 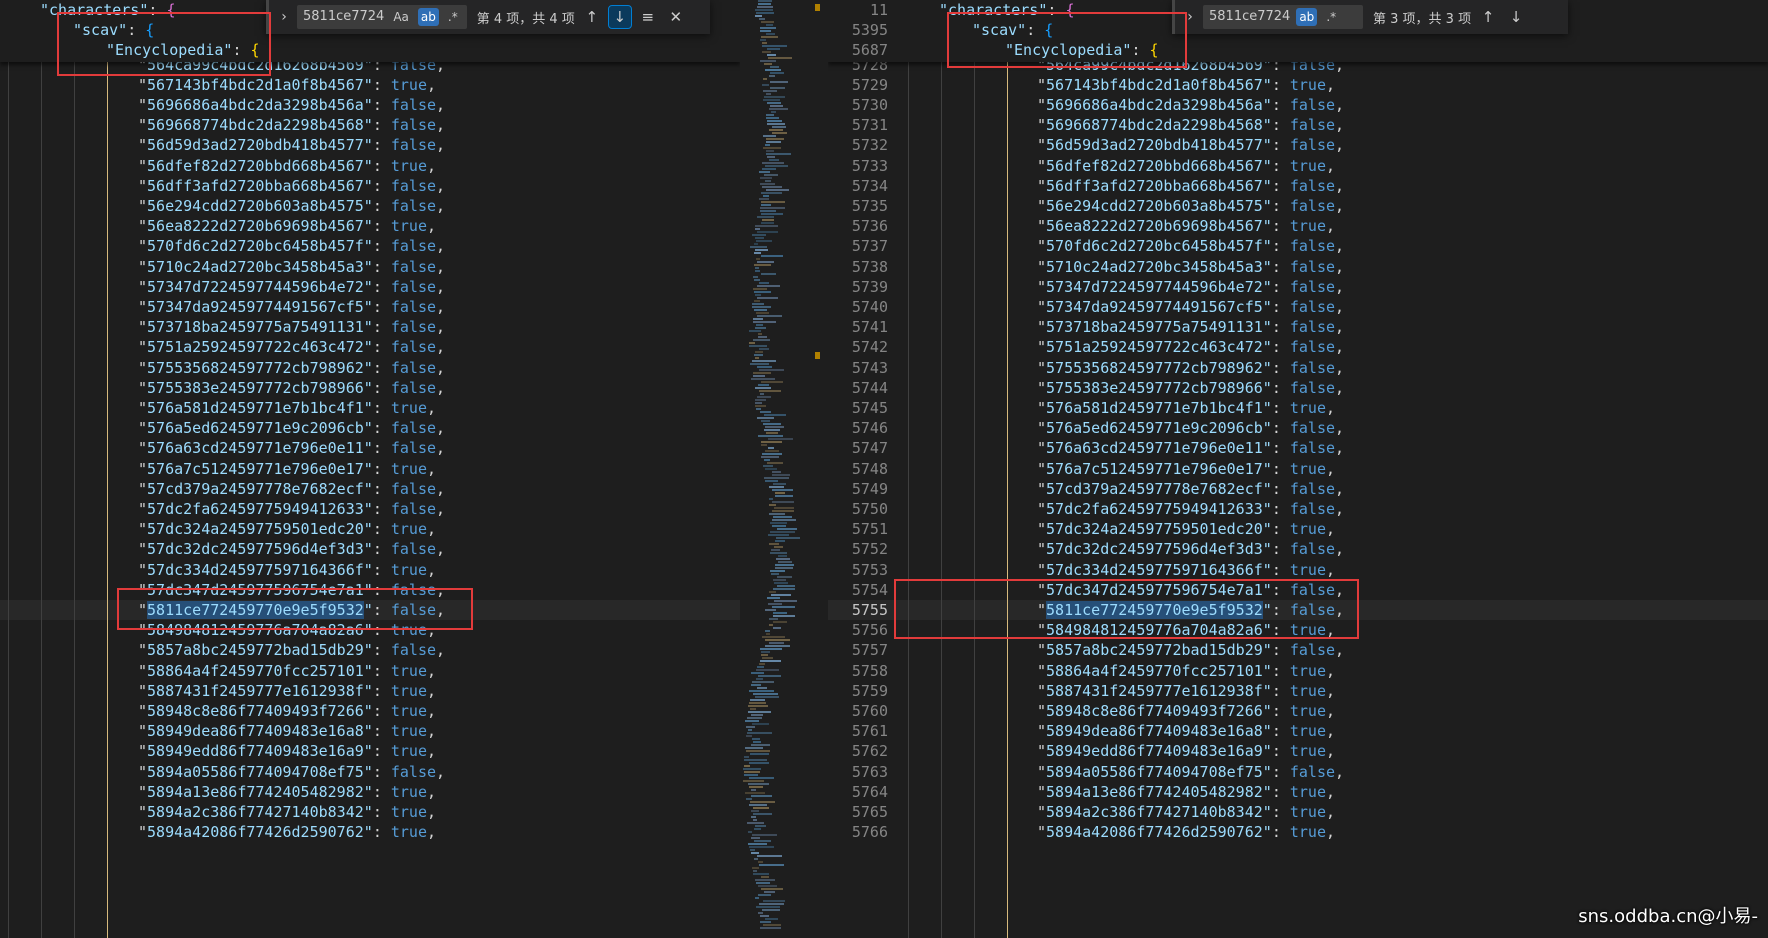 I want to click on code-line: 5732 "56d59d3ad2720bdb418b4577": false,, so click(x=1298, y=145).